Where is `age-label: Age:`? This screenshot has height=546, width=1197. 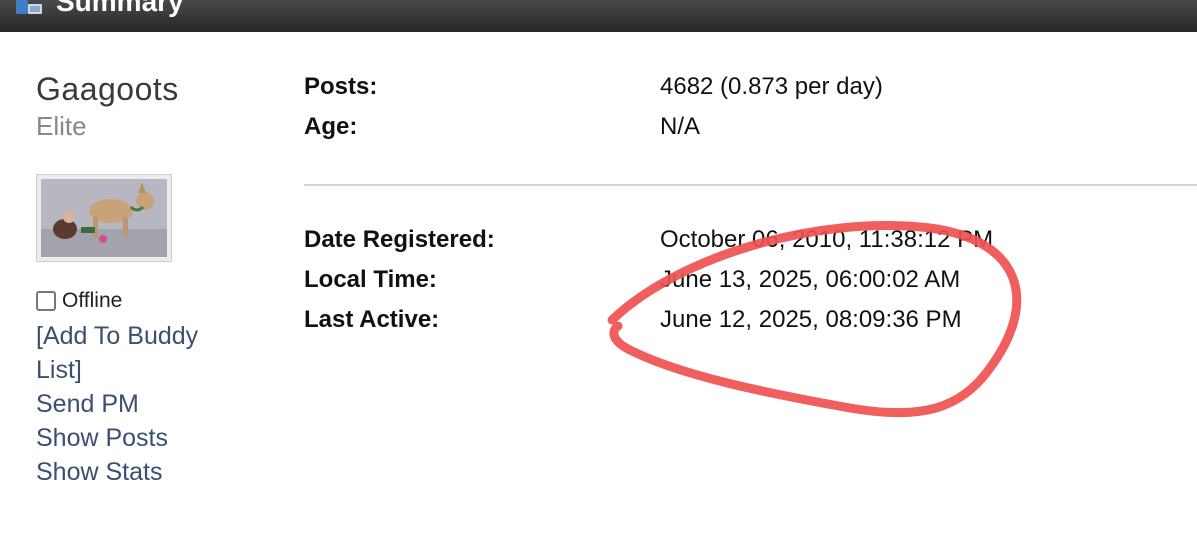 age-label: Age: is located at coordinates (331, 126).